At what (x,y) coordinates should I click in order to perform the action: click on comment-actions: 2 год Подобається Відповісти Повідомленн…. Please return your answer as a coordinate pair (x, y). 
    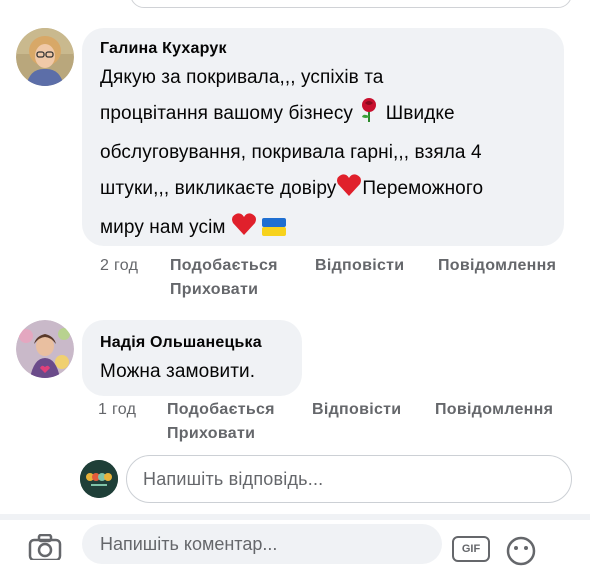
    Looking at the image, I should click on (340, 279).